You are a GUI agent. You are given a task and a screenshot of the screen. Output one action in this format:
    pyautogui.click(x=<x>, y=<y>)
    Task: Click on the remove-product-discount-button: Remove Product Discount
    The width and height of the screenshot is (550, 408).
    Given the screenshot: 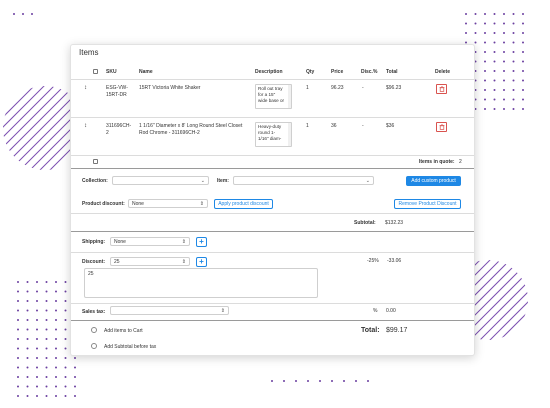 What is the action you would take?
    pyautogui.click(x=427, y=204)
    